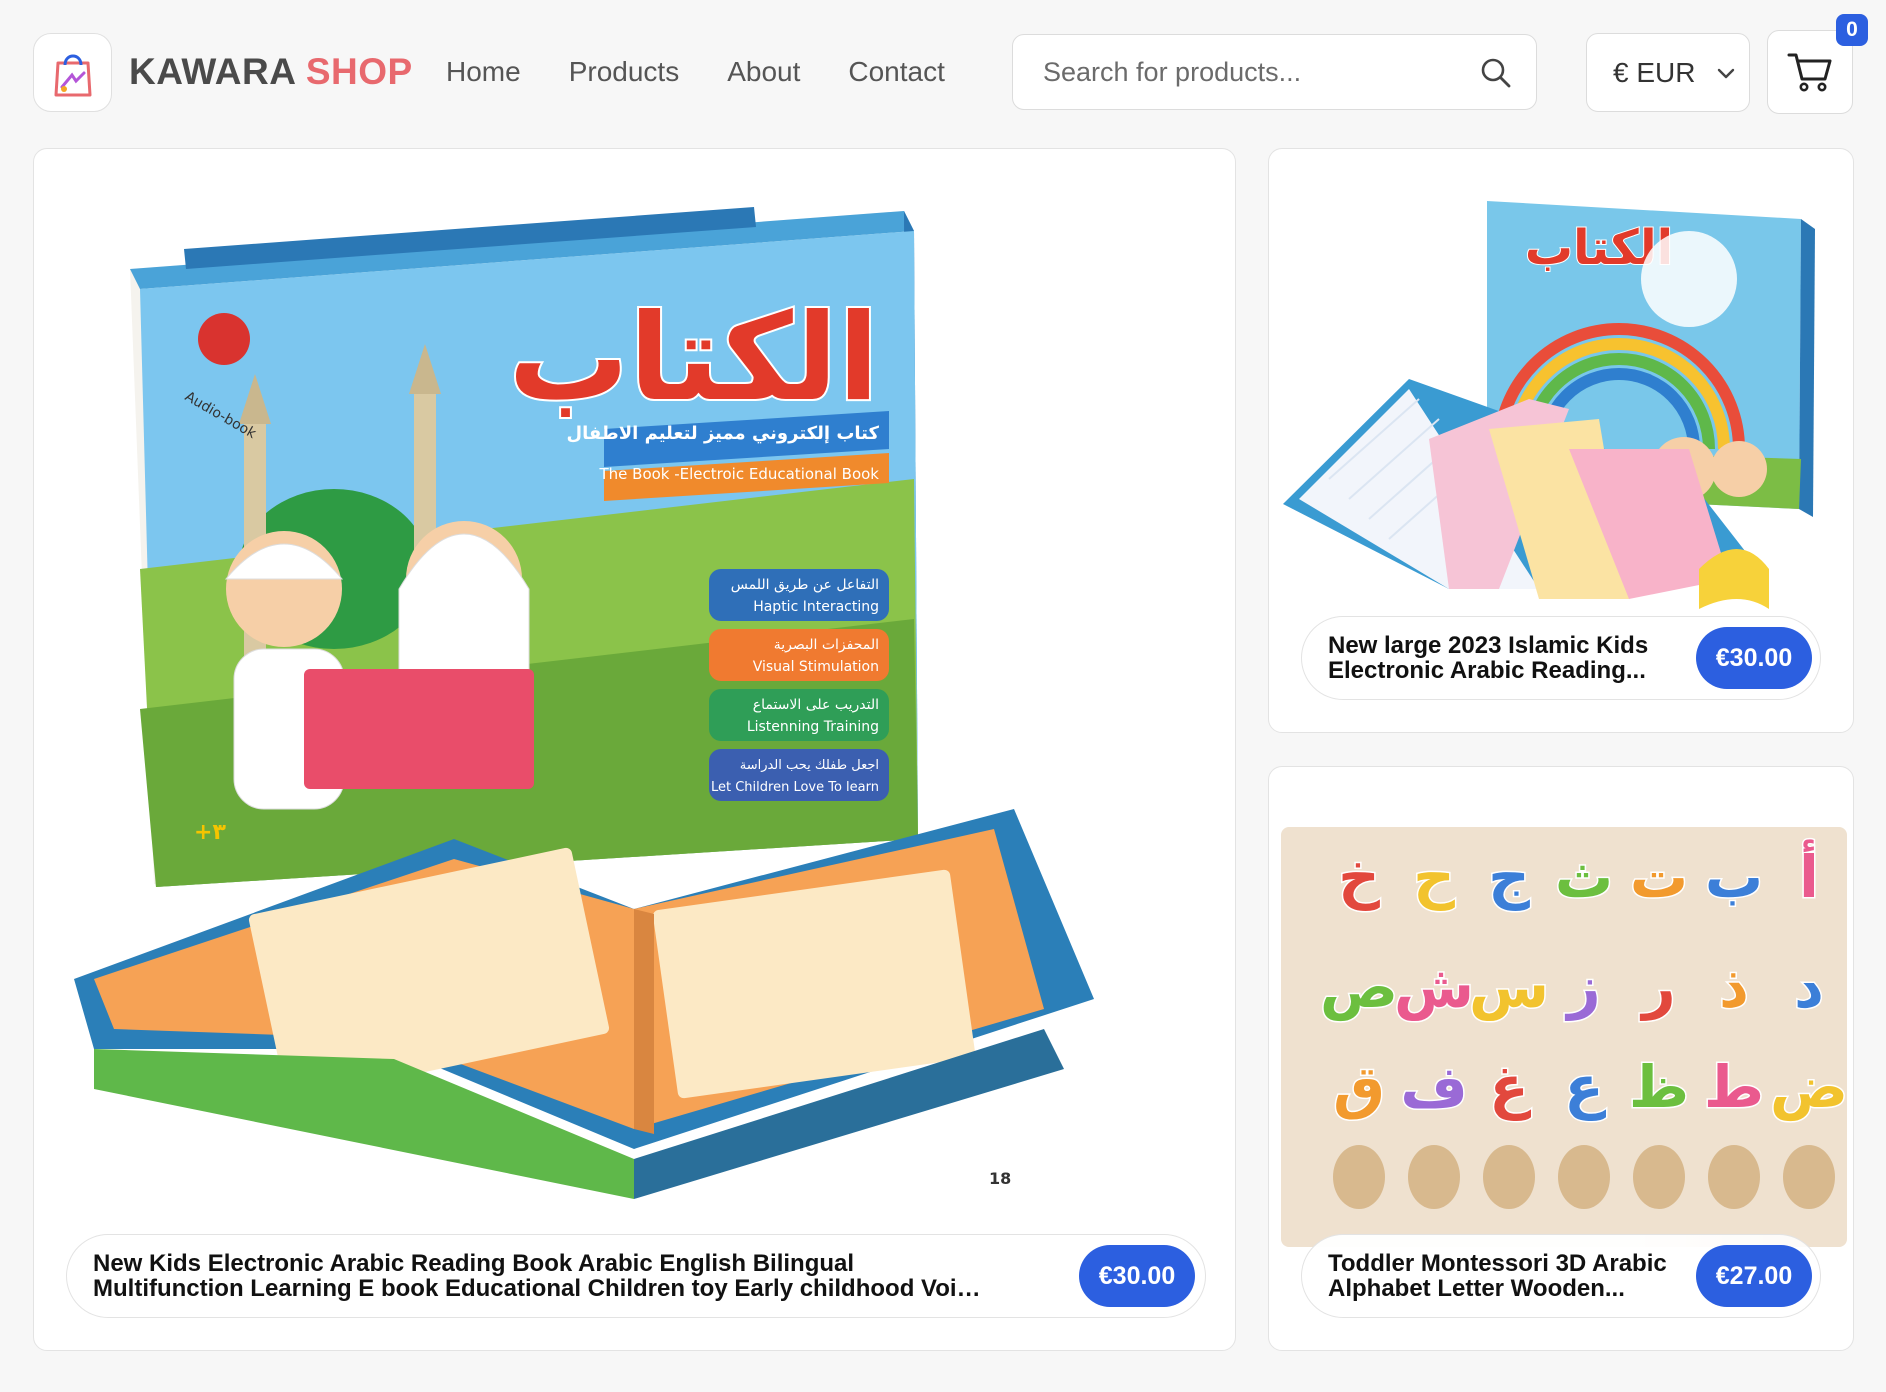 Image resolution: width=1886 pixels, height=1392 pixels. What do you see at coordinates (816, 607) in the screenshot?
I see `feature-1-en: Haptic Interacting` at bounding box center [816, 607].